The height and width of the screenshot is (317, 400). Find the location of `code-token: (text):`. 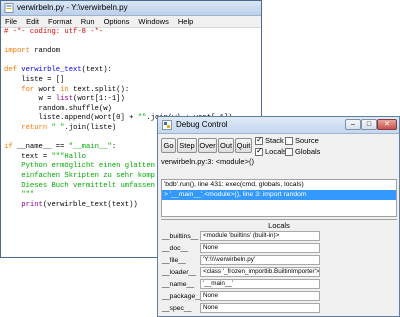

code-token: (text): is located at coordinates (96, 70).